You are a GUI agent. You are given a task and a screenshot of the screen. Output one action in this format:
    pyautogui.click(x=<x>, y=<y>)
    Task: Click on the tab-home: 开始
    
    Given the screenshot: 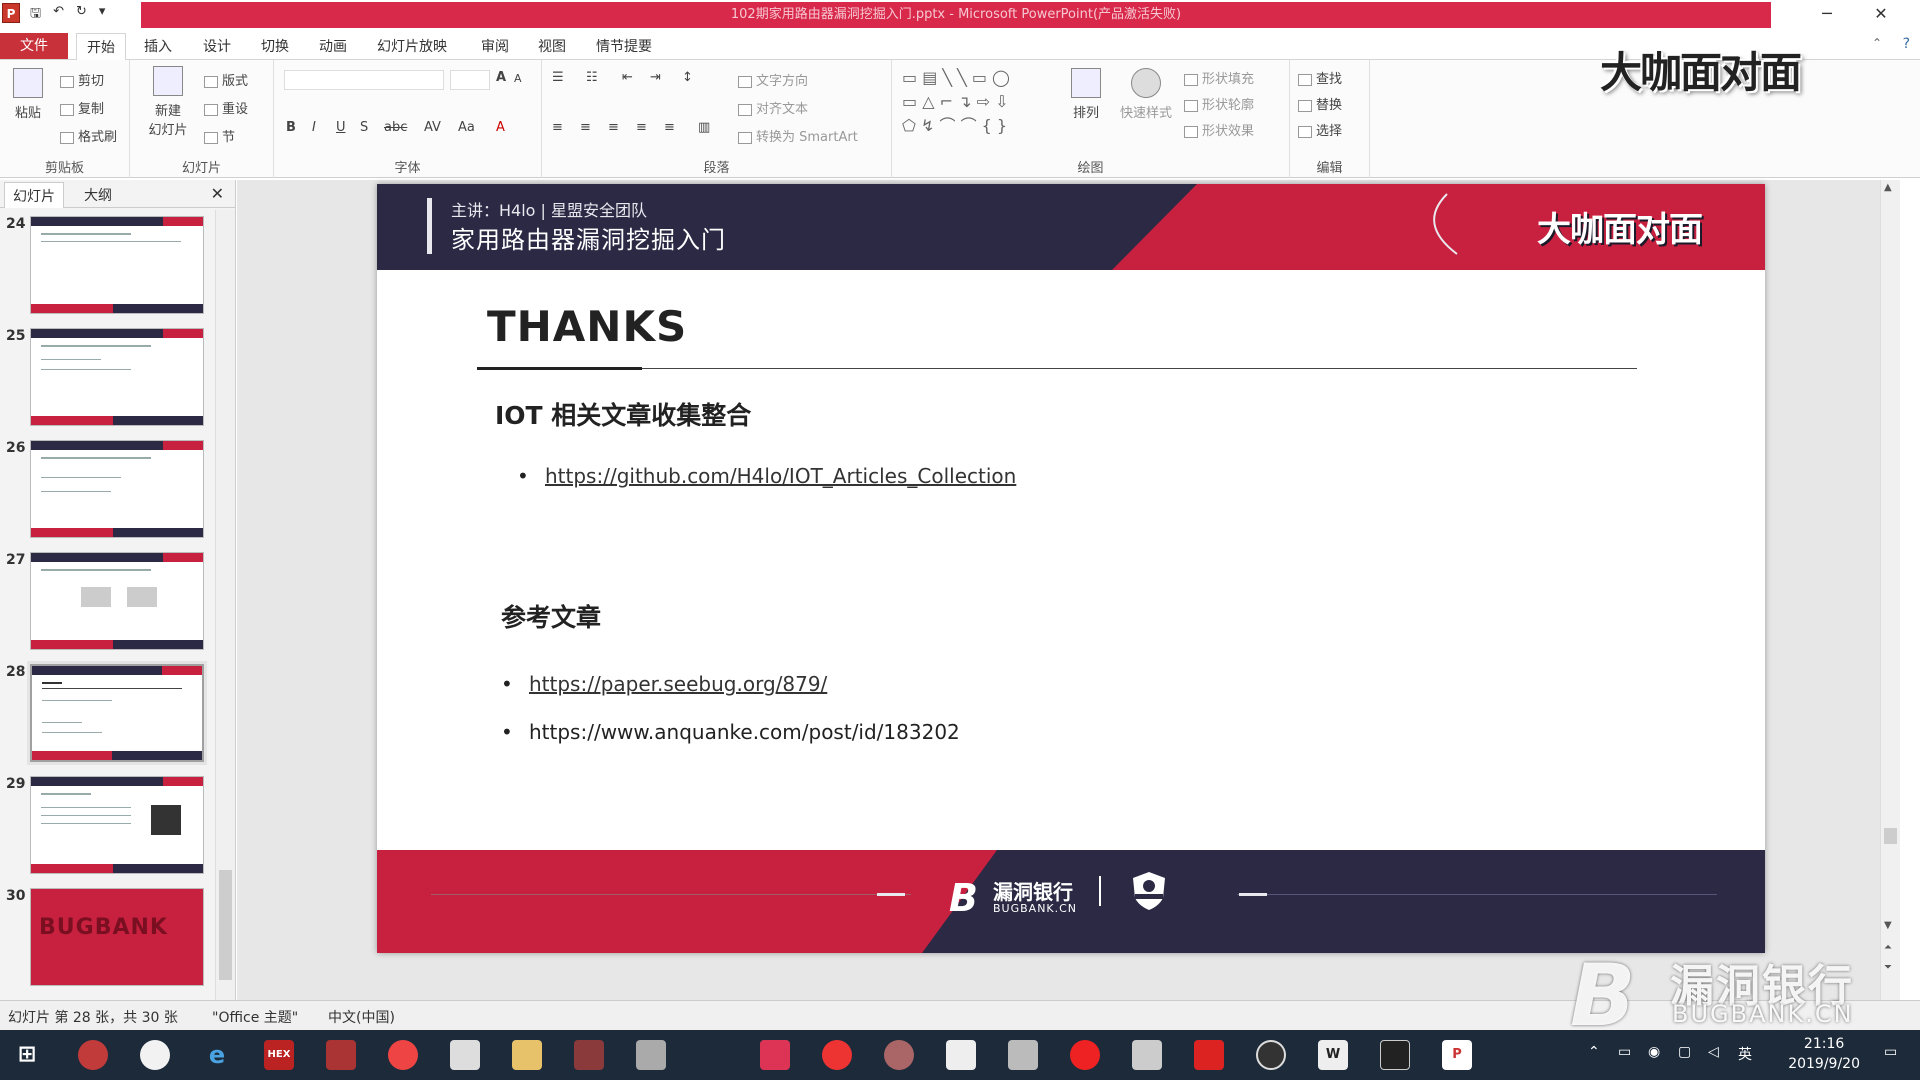 What is the action you would take?
    pyautogui.click(x=101, y=47)
    